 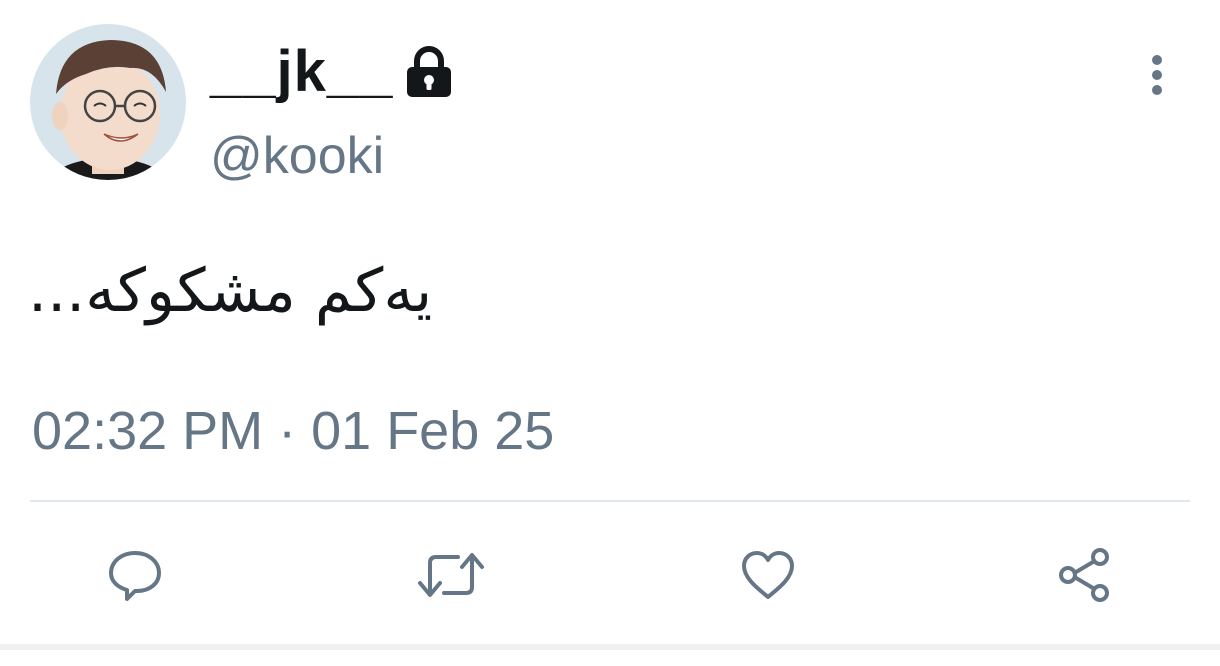 I want to click on user-handle: @kooki, so click(x=297, y=156).